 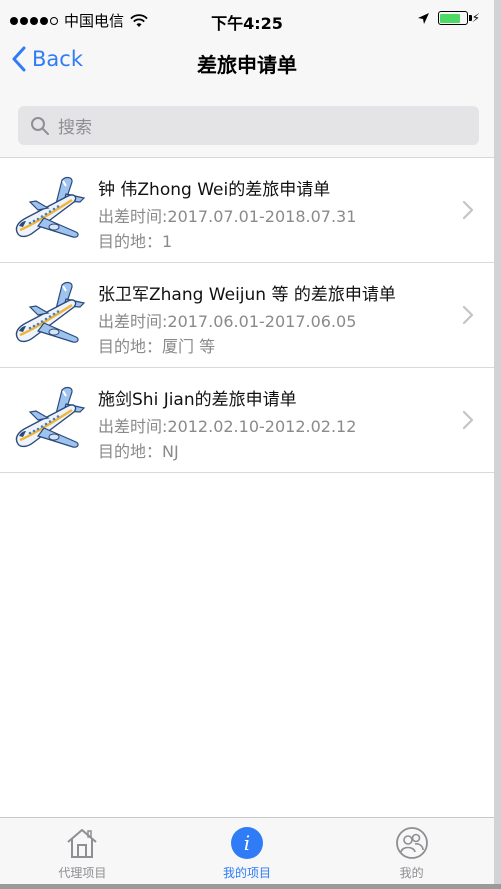 What do you see at coordinates (40, 125) in the screenshot?
I see `search-icon` at bounding box center [40, 125].